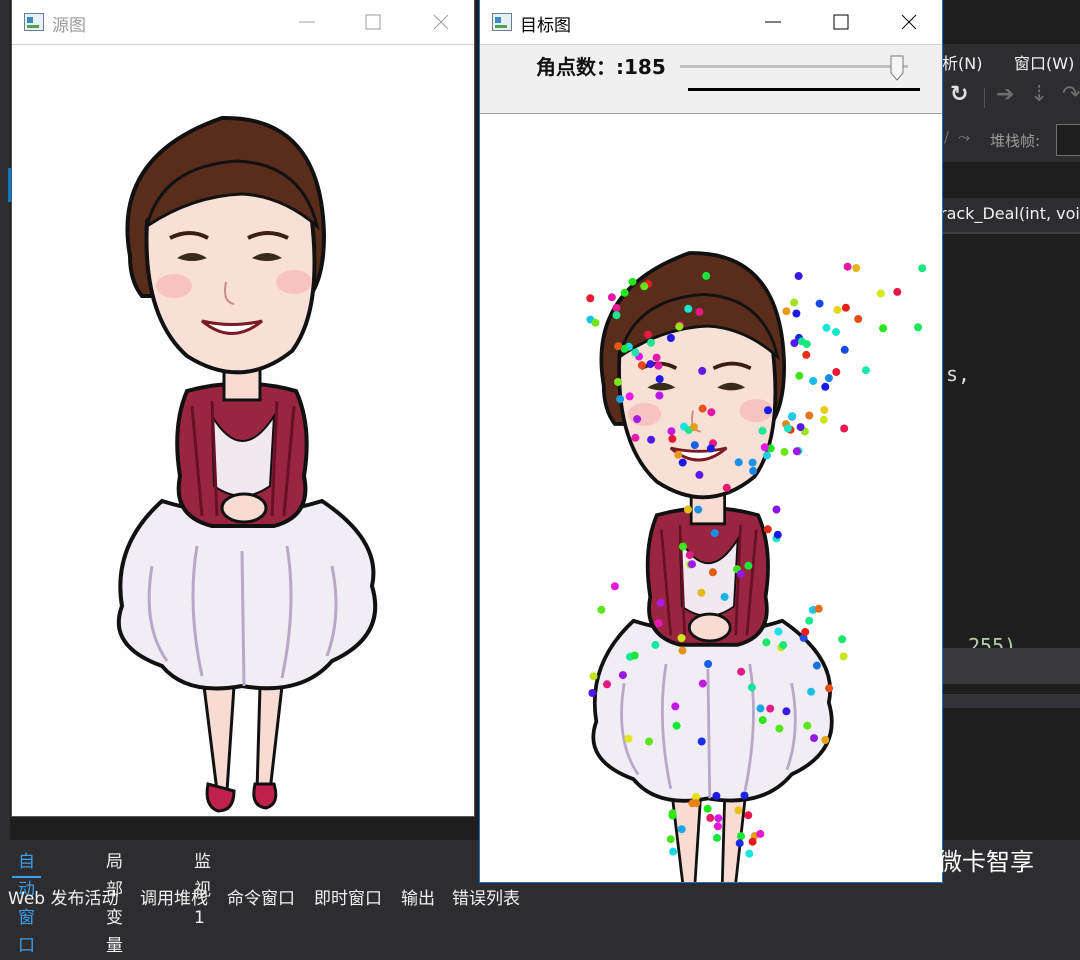 This screenshot has width=1080, height=960. I want to click on step-out-icon: ↷, so click(1071, 94).